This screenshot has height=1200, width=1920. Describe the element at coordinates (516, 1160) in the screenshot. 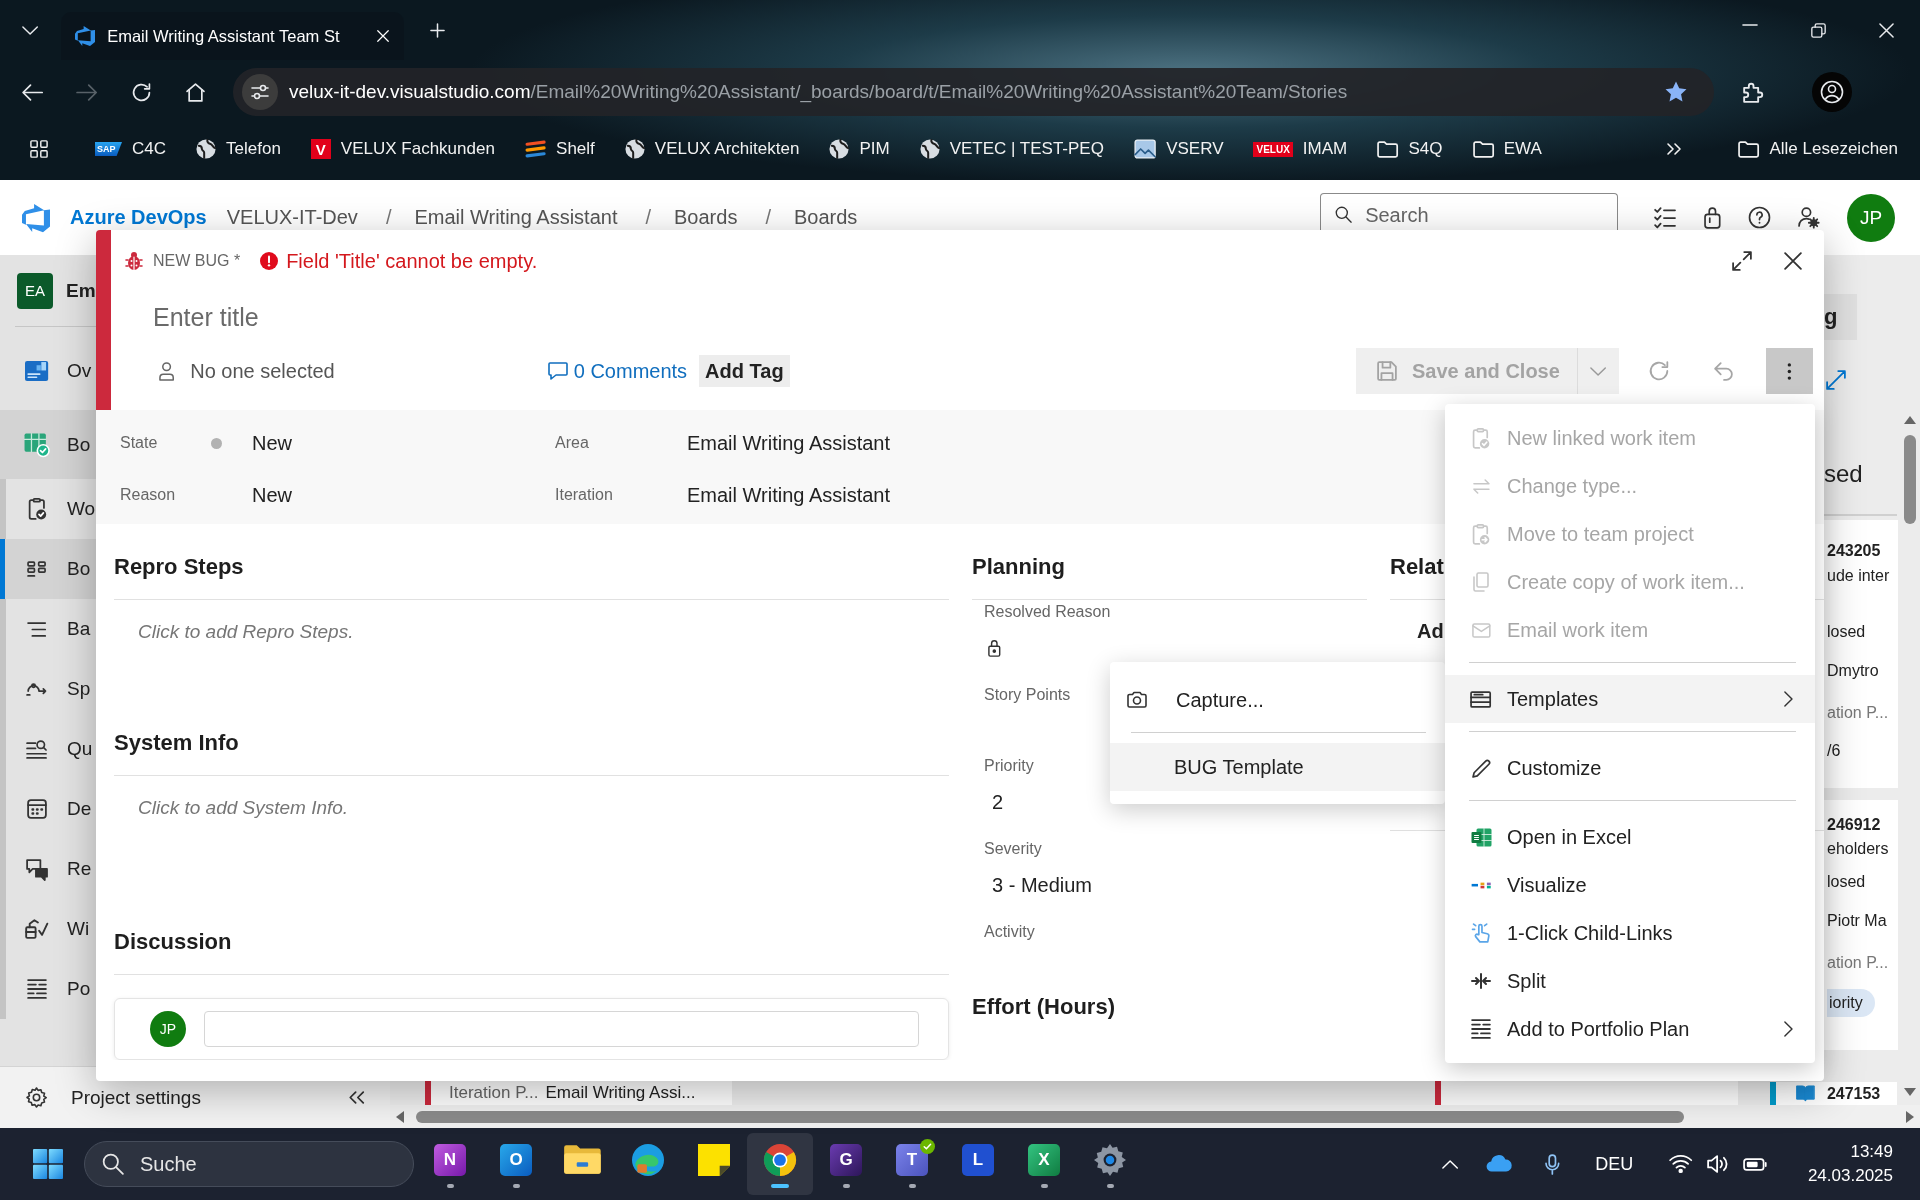

I see `letter-tile-app-icon: O` at that location.